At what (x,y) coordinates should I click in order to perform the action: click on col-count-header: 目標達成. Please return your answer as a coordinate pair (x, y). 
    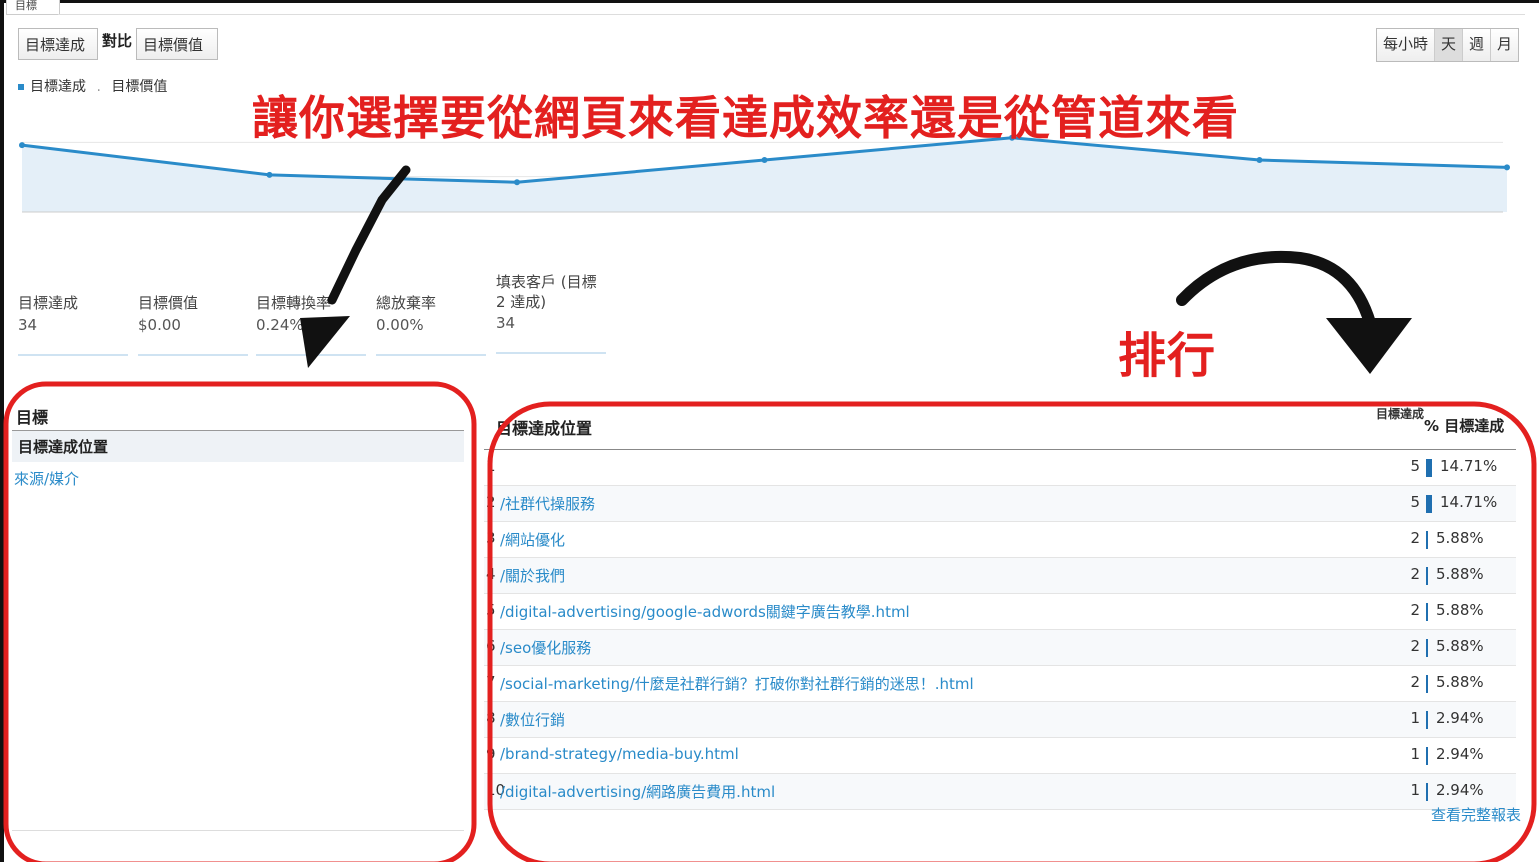
    Looking at the image, I should click on (1393, 414).